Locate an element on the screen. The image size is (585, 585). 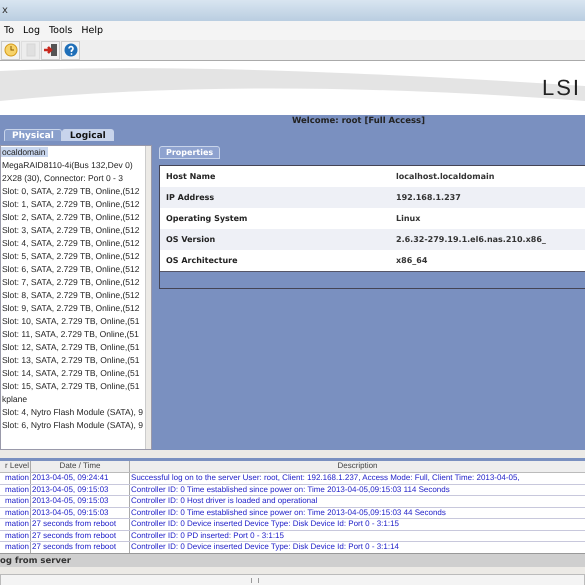
table-cell-text: Successful log on to the server User: root, Client: 192.168.1.237, Access Mode: Full, Client Time: 2013-04-05, is located at coordinates (325, 478).